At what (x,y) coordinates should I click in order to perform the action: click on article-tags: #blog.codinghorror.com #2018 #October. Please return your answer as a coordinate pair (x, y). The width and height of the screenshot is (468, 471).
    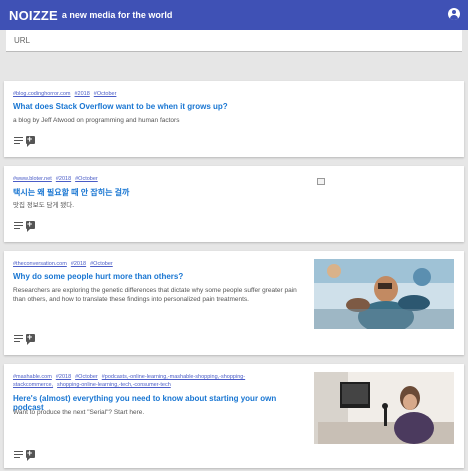
    Looking at the image, I should click on (160, 94).